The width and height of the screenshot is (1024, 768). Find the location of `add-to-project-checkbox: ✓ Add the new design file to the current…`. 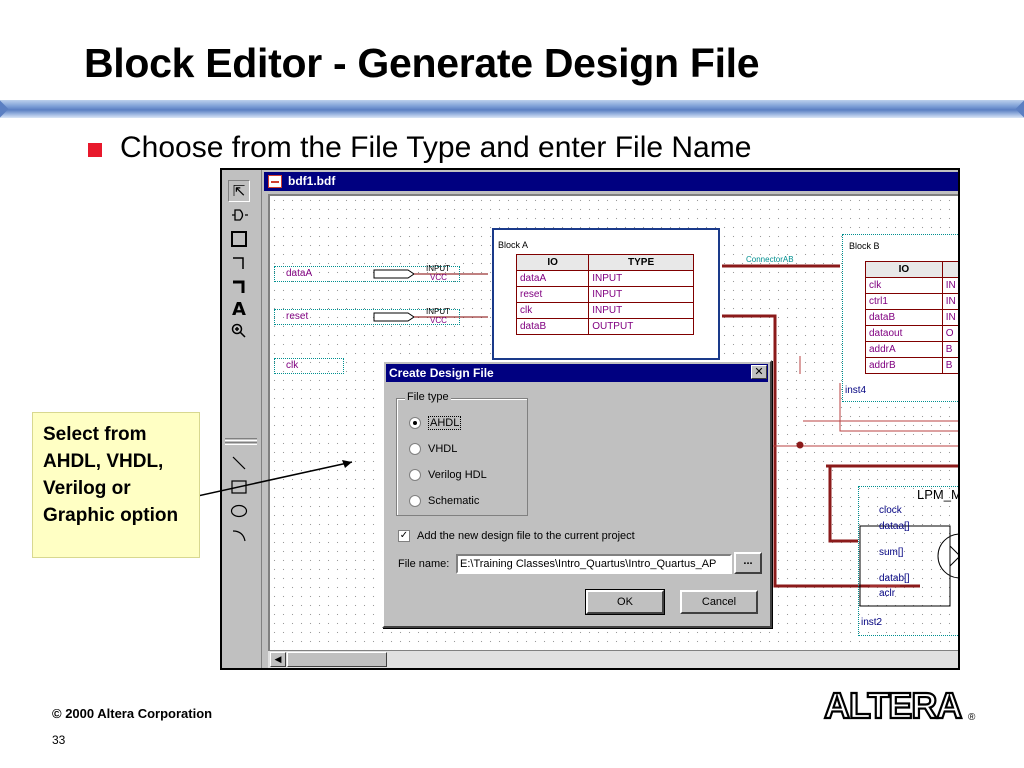

add-to-project-checkbox: ✓ Add the new design file to the current… is located at coordinates (516, 536).